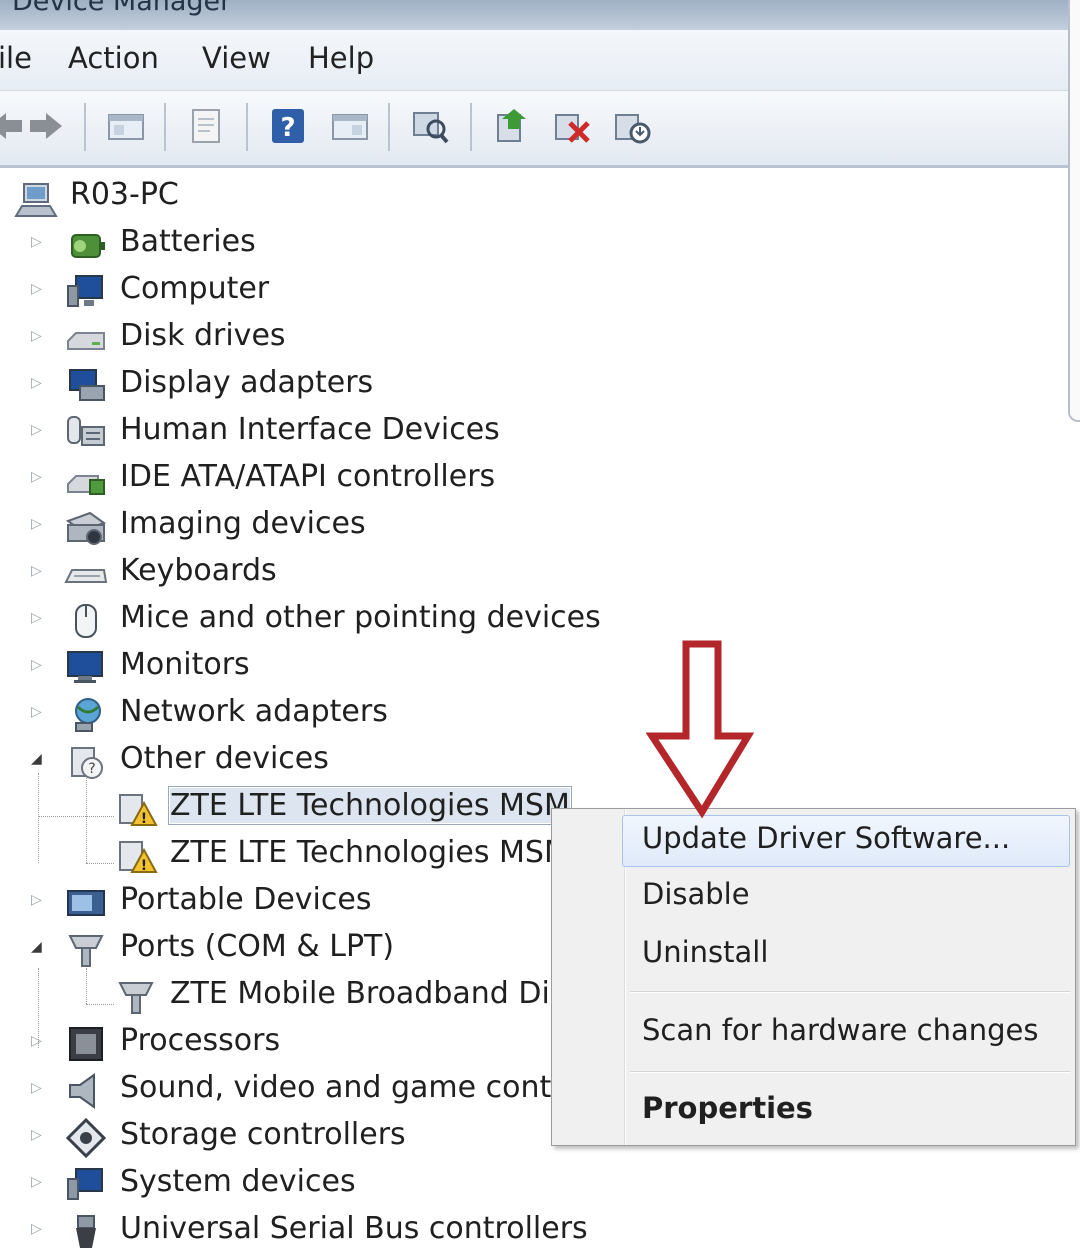  Describe the element at coordinates (86, 341) in the screenshot. I see `disk-drive-icon` at that location.